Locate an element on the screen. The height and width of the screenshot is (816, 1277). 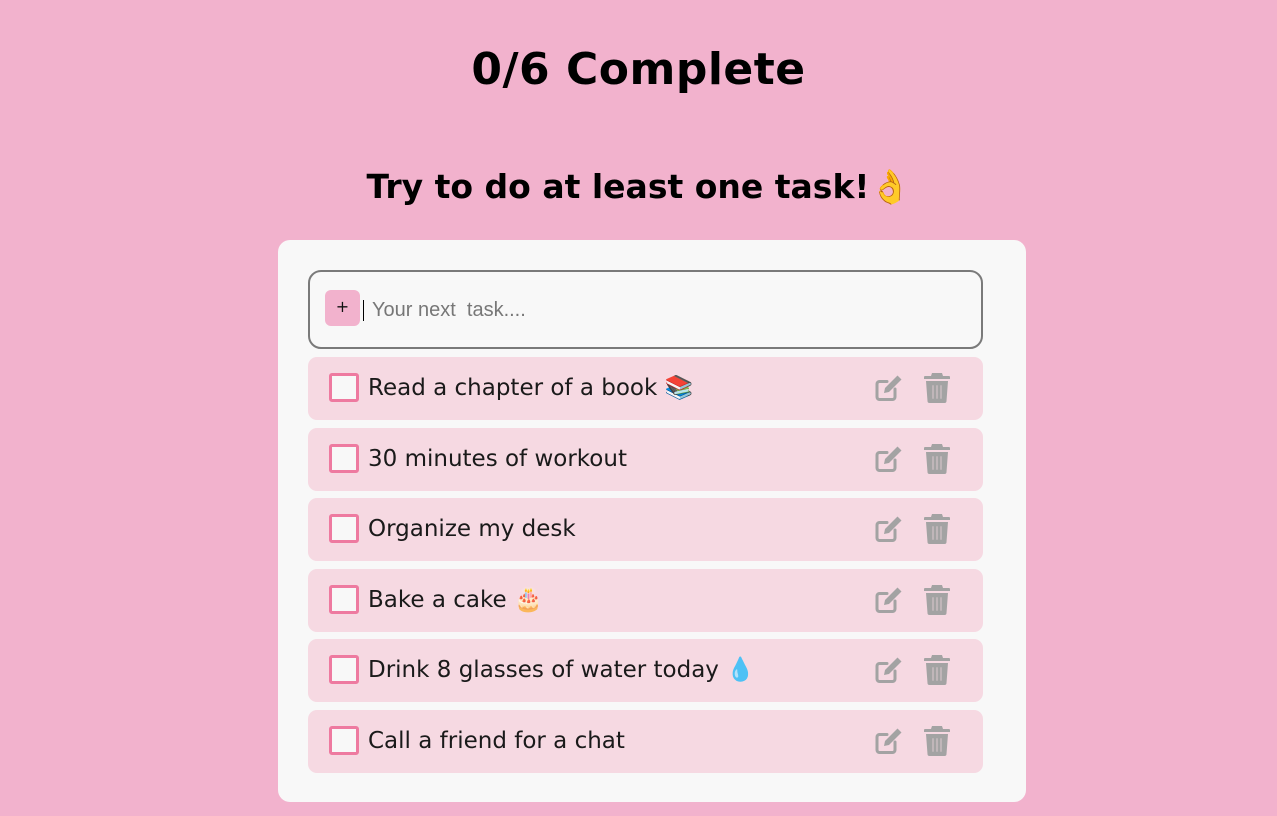
task-text: 30 minutes of workout is located at coordinates (497, 458).